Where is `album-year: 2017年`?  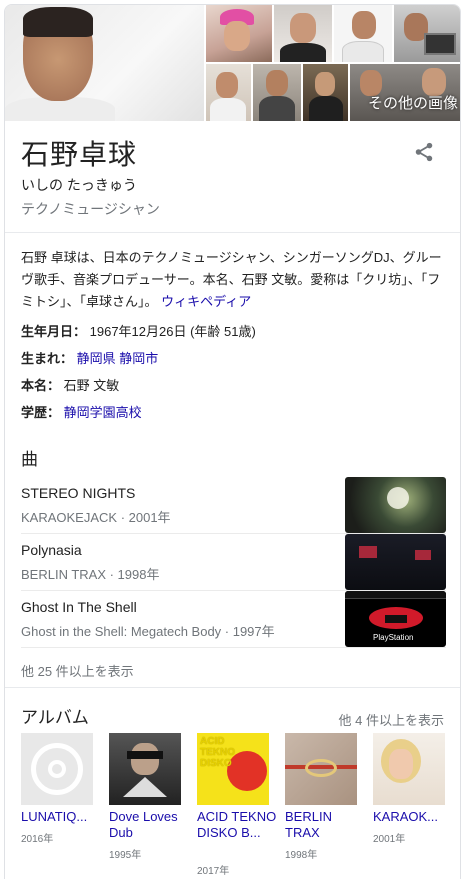 album-year: 2017年 is located at coordinates (213, 871).